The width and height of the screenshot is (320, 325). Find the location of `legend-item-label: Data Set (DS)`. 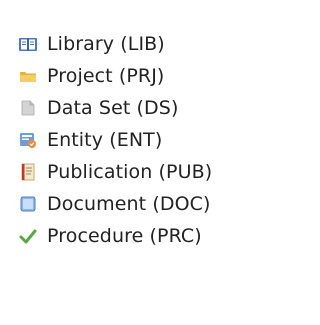

legend-item-label: Data Set (DS) is located at coordinates (113, 108).